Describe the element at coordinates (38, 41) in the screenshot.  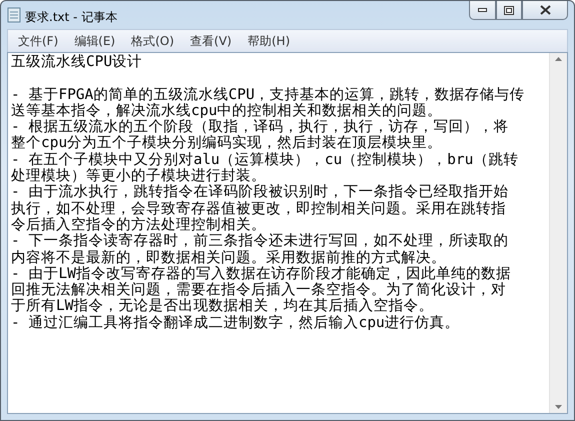
I see `menu-item: 文件(F)` at that location.